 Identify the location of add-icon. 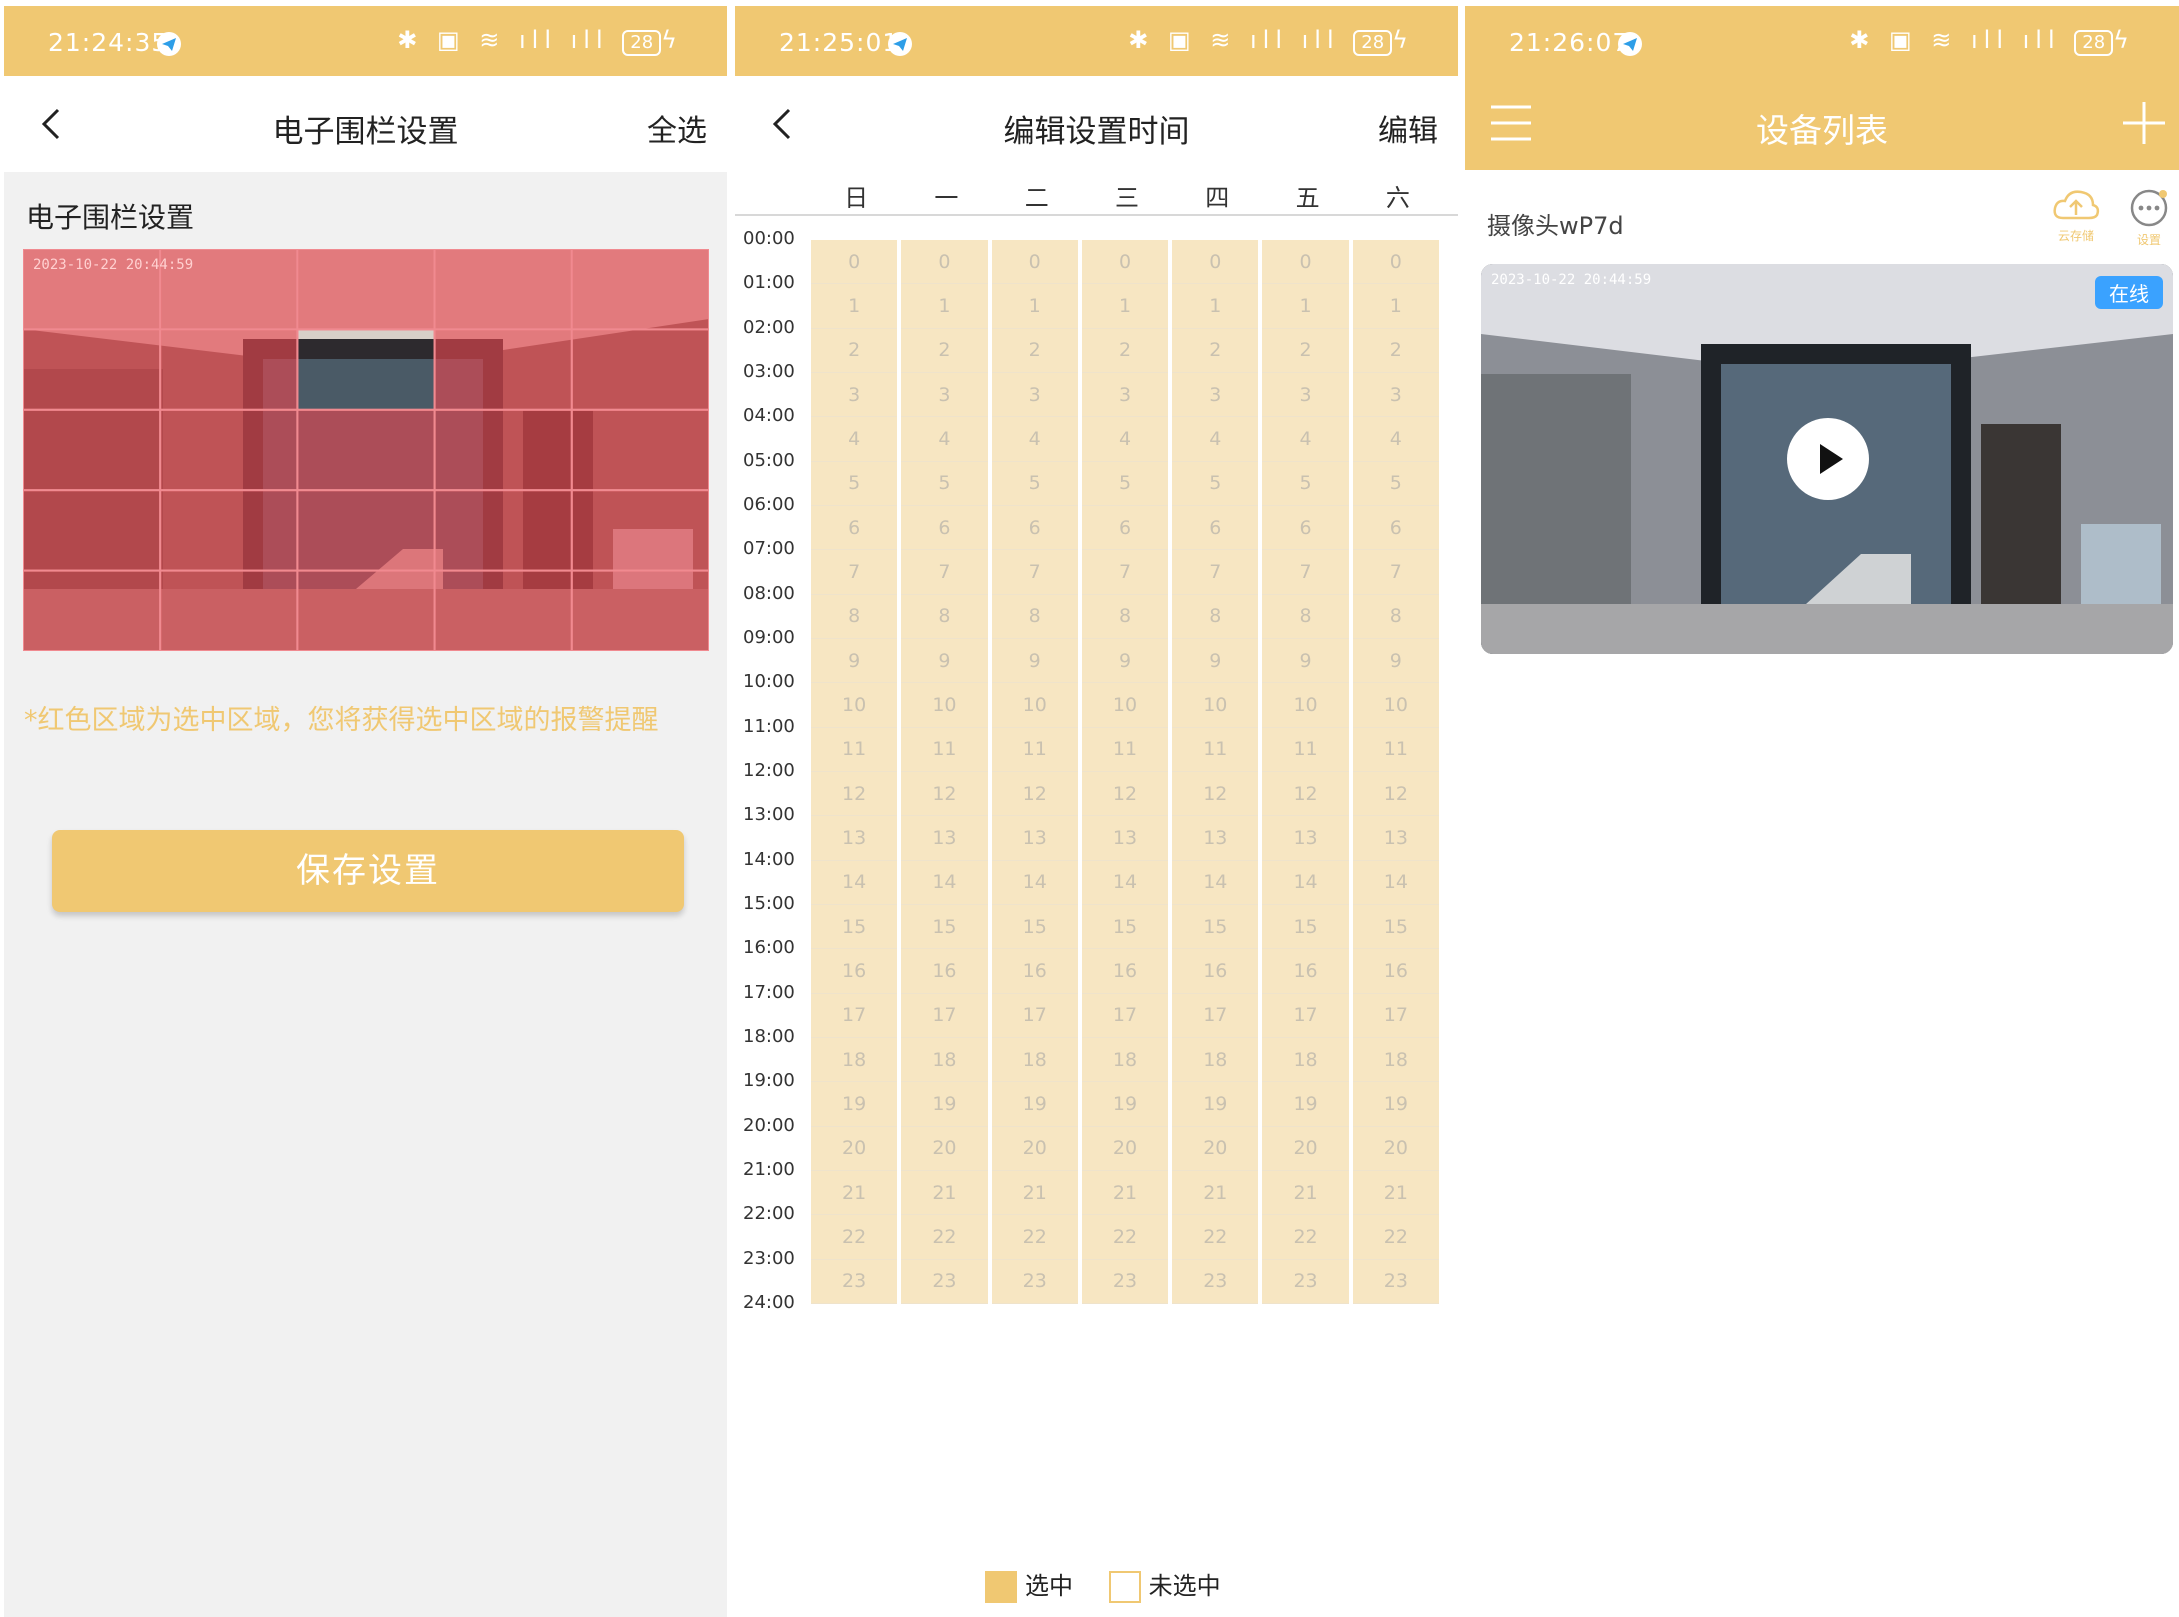
(2144, 123).